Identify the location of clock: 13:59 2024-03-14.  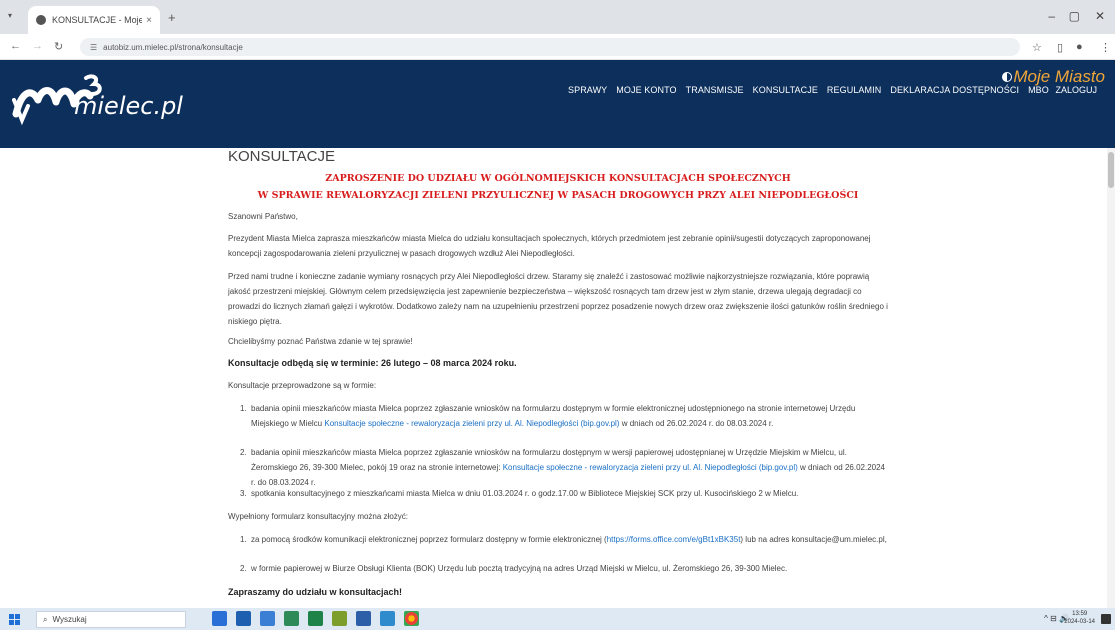
(1079, 618).